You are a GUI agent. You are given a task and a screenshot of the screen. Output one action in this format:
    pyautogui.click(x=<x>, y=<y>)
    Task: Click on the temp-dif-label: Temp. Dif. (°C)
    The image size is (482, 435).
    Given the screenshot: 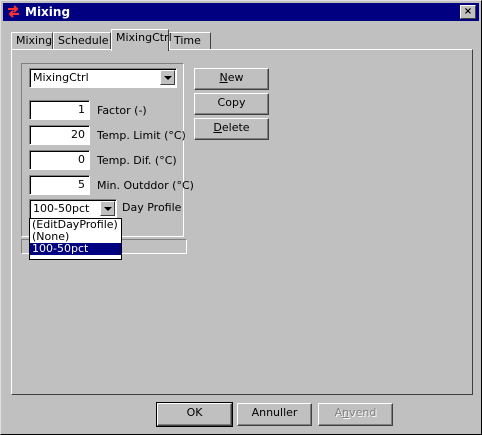 What is the action you would take?
    pyautogui.click(x=137, y=160)
    